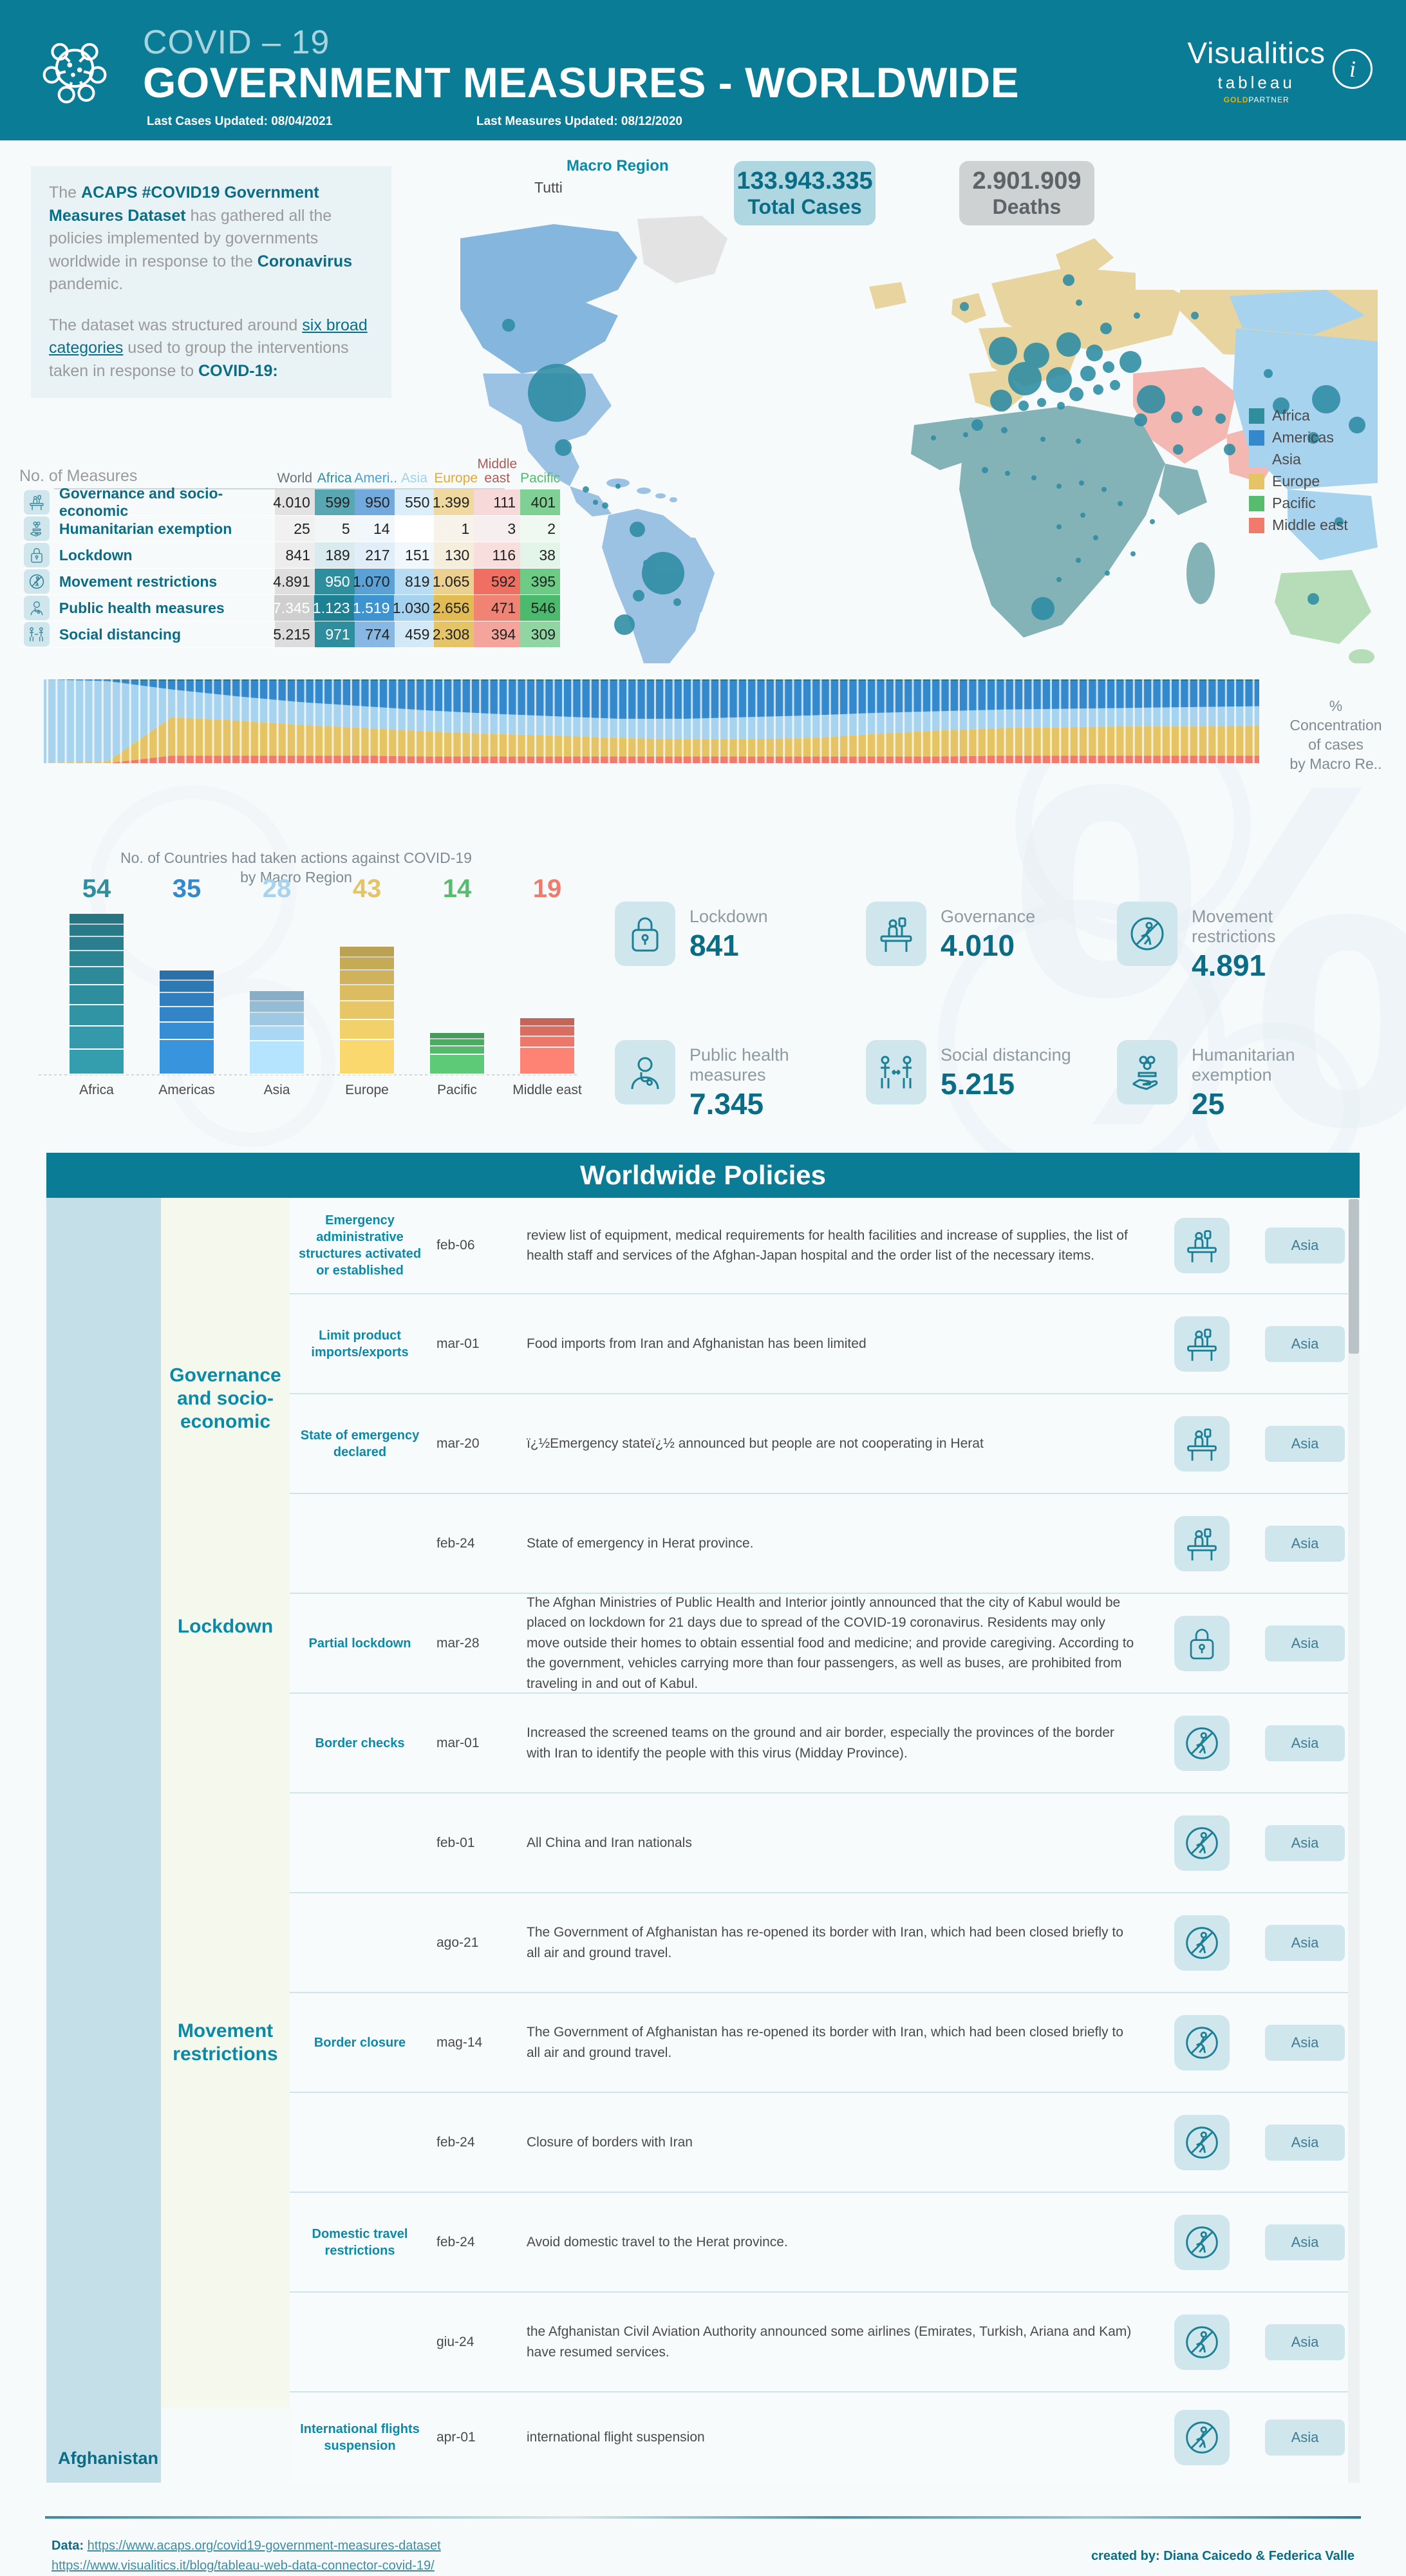 The image size is (1406, 2576). I want to click on measures-table-row: Lockdown 841 189 217 151 130 116 38, so click(289, 555).